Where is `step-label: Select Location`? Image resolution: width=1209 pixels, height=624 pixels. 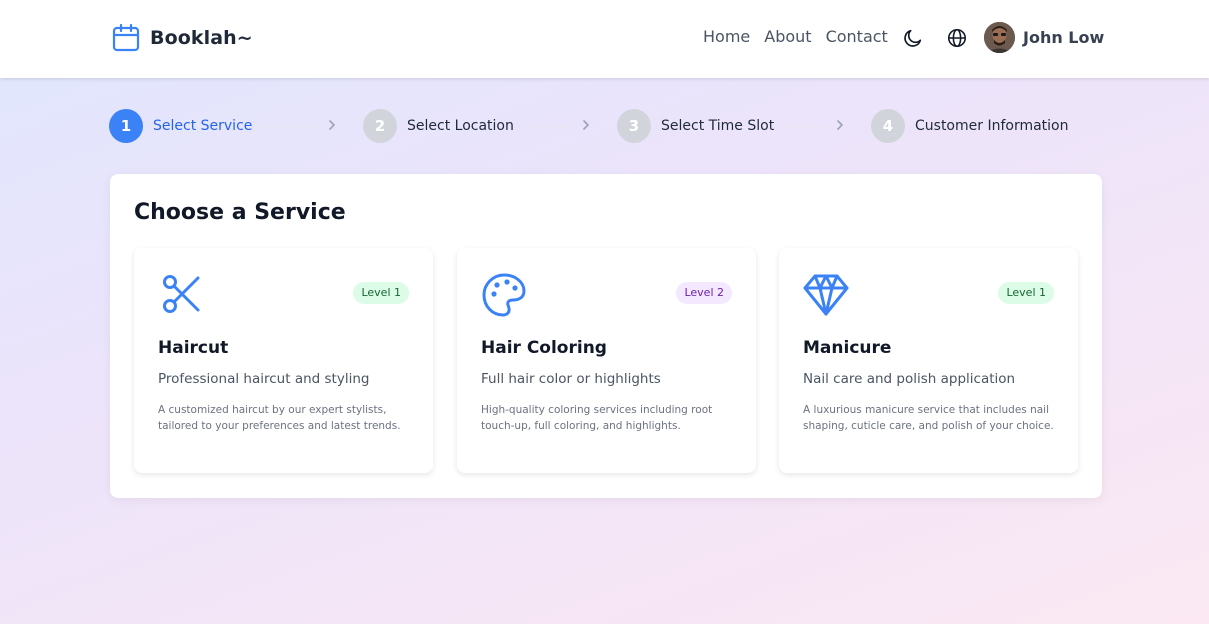
step-label: Select Location is located at coordinates (460, 126).